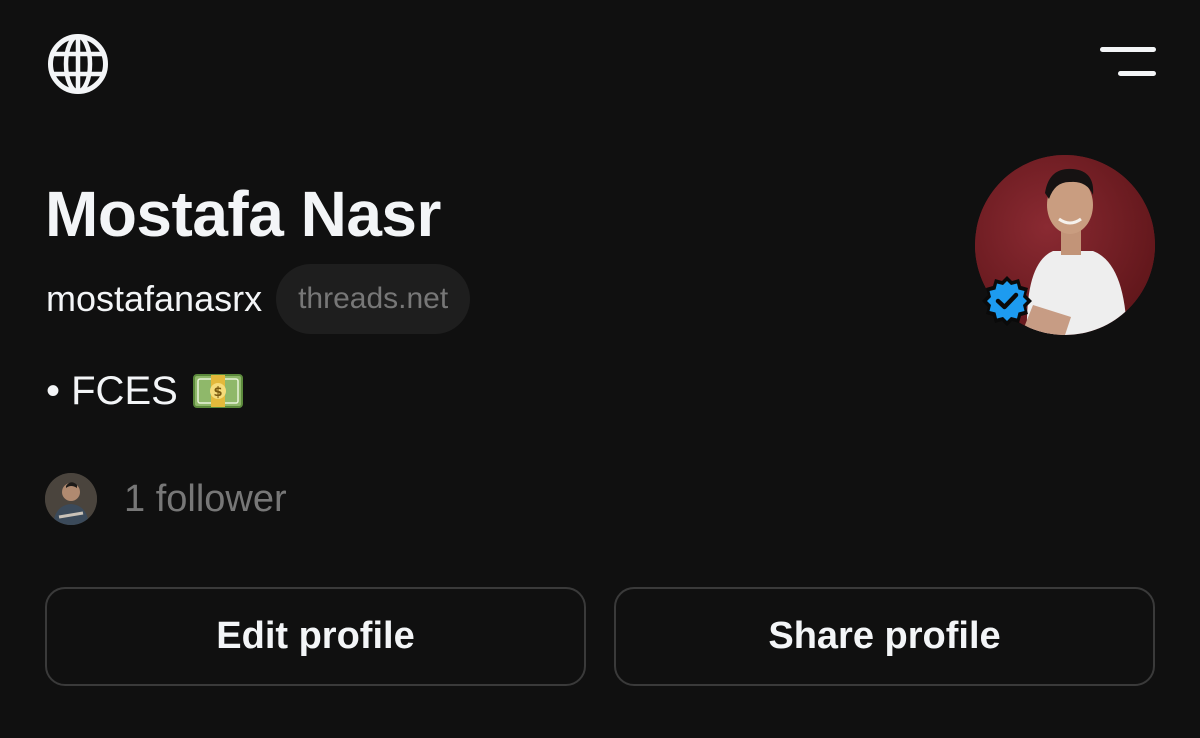 The image size is (1200, 738). Describe the element at coordinates (112, 391) in the screenshot. I see `bio-text: • FCES` at that location.